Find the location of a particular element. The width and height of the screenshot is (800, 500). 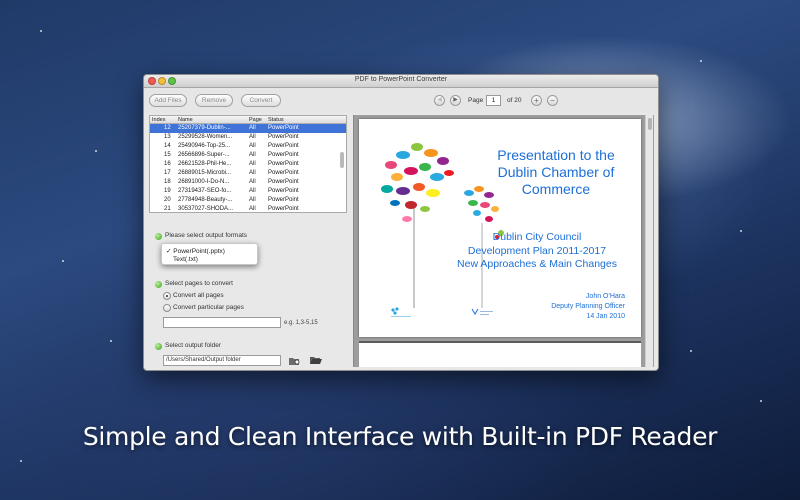

row-index: 19 is located at coordinates (167, 191).